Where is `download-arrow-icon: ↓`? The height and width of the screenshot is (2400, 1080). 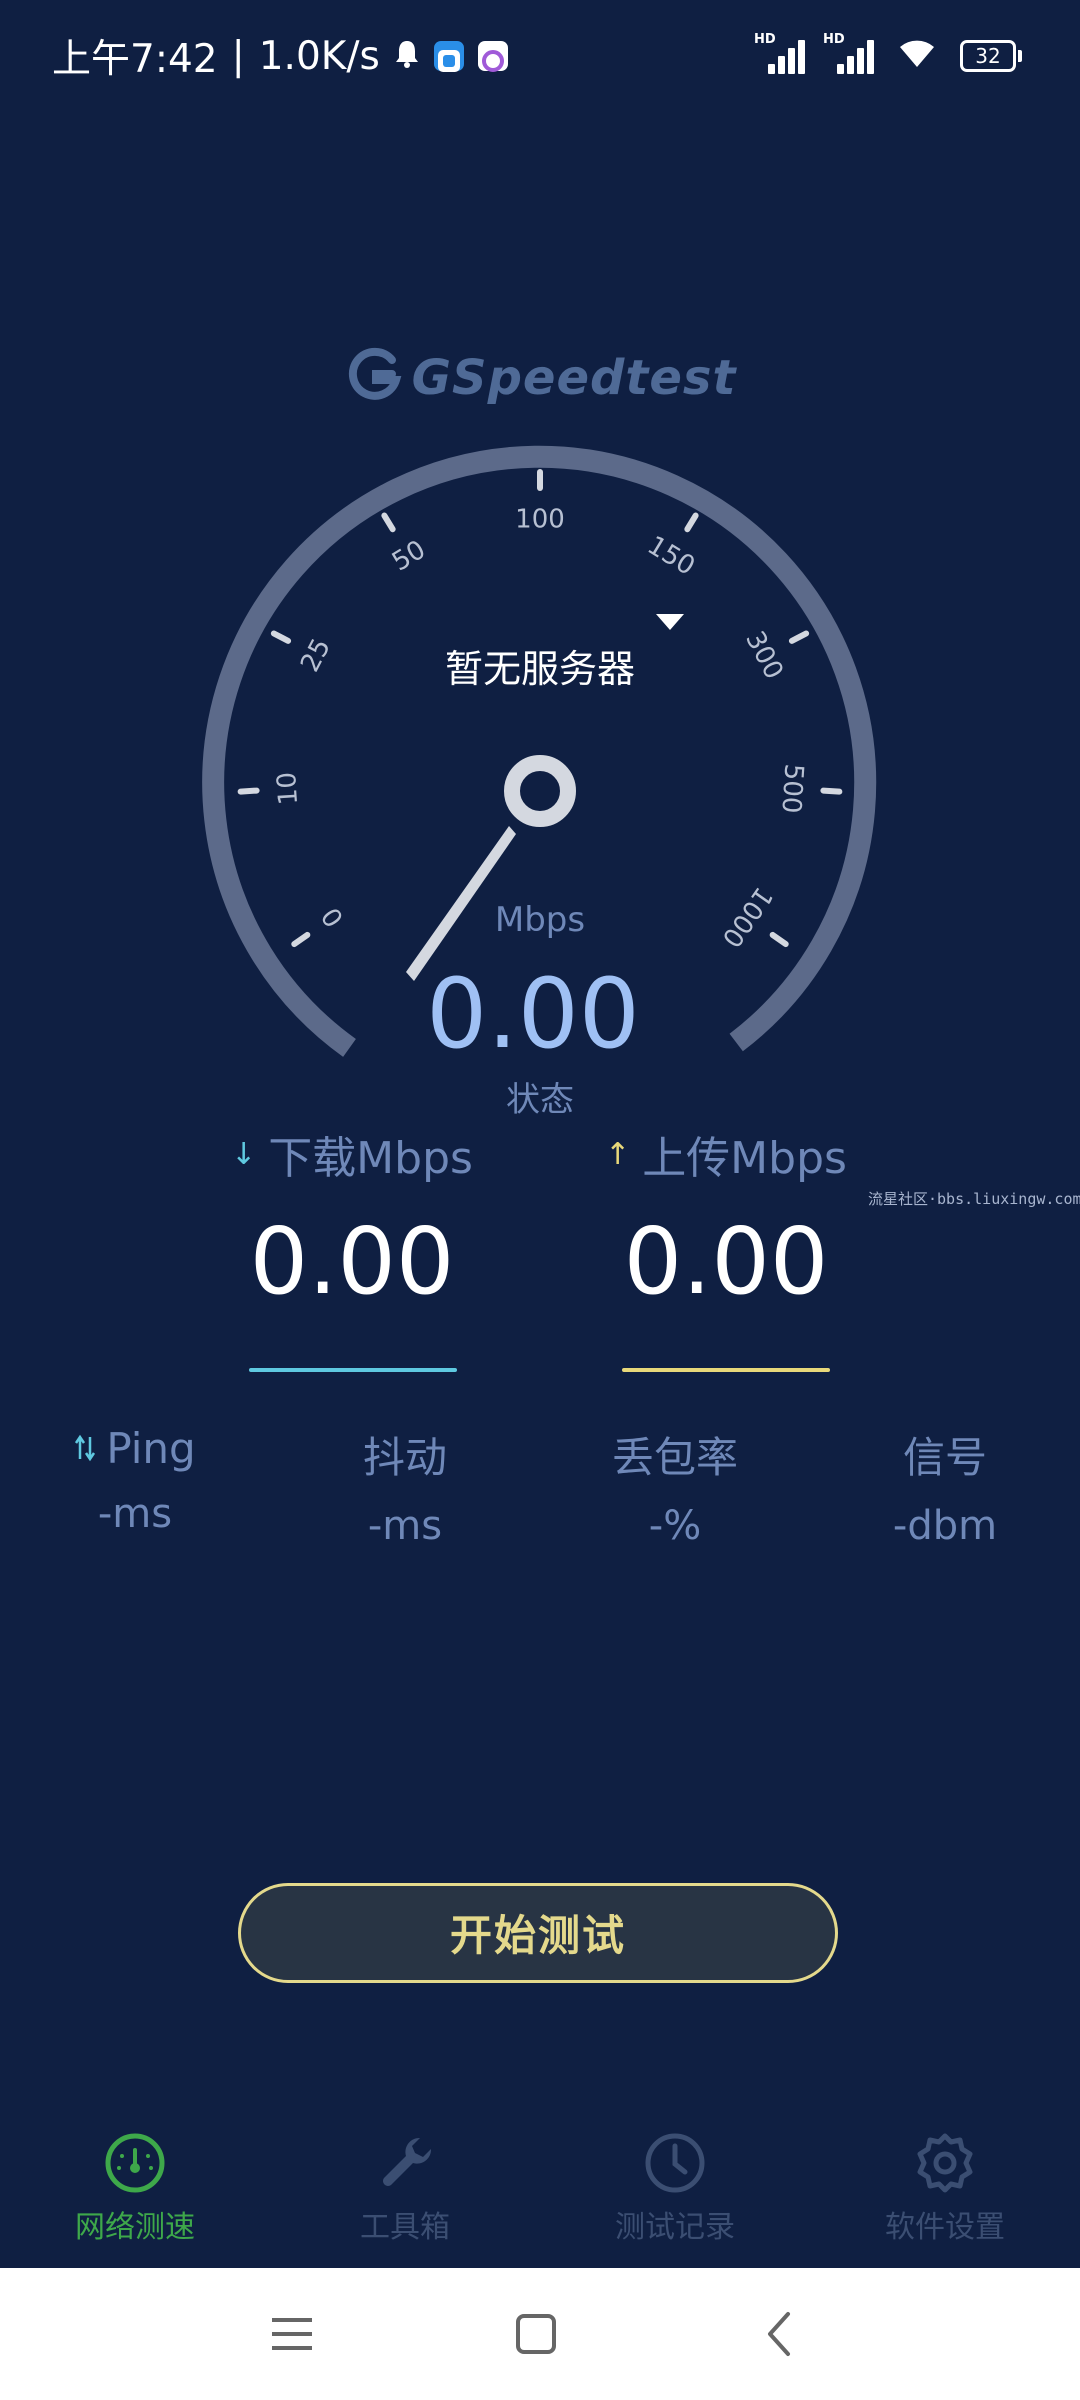
download-arrow-icon: ↓ is located at coordinates (244, 1154).